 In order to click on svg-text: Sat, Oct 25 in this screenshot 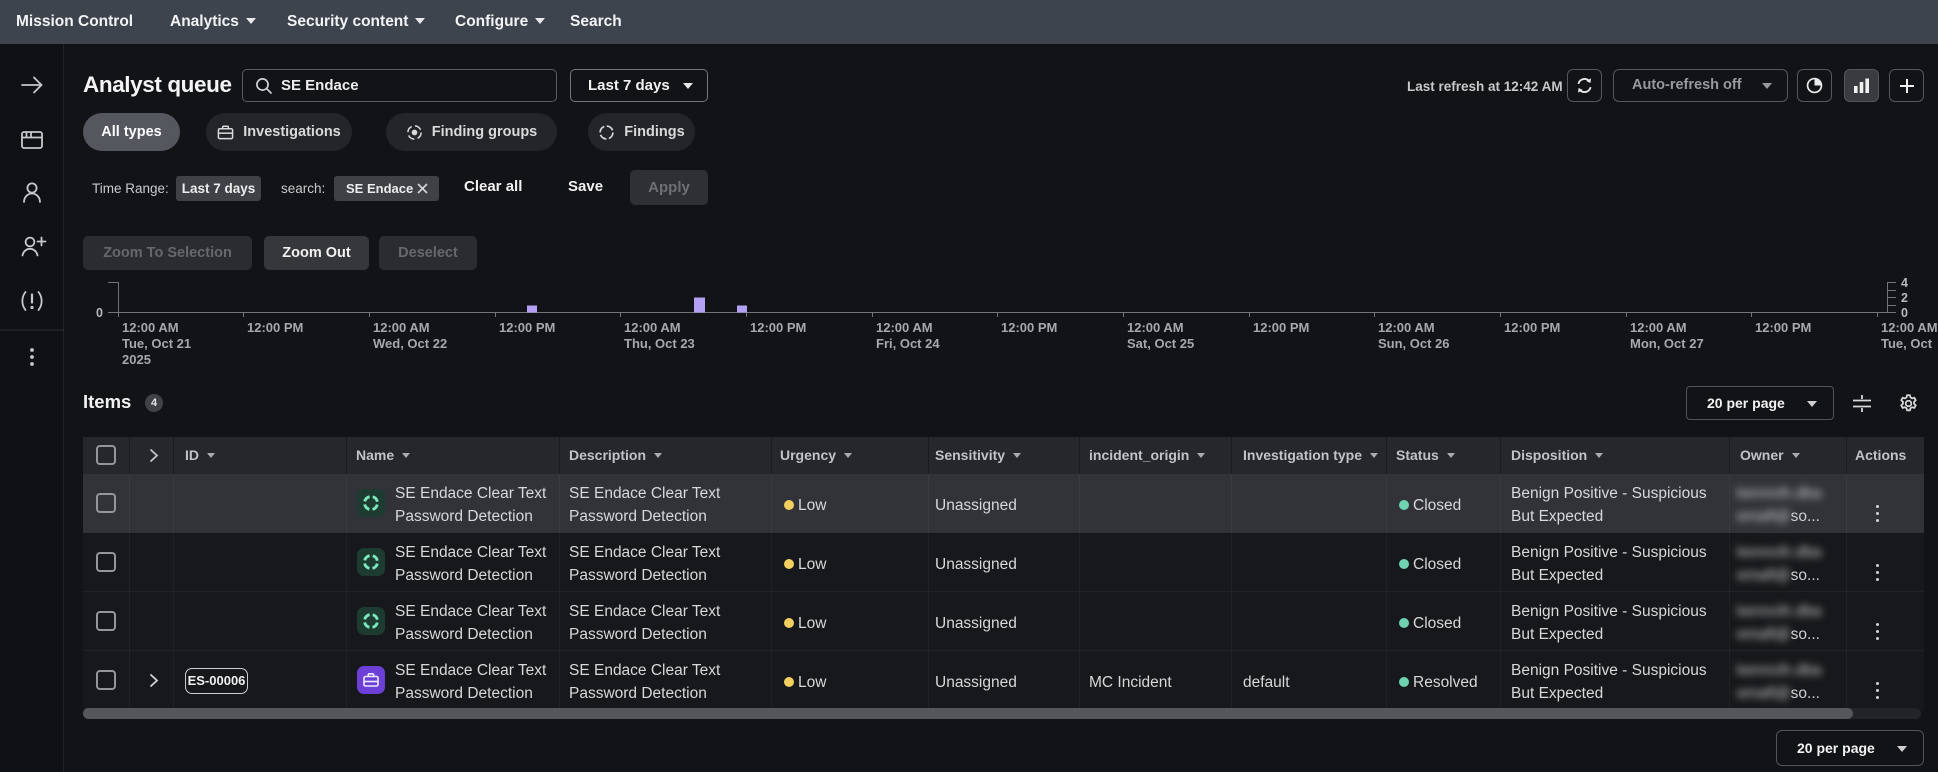, I will do `click(1160, 343)`.